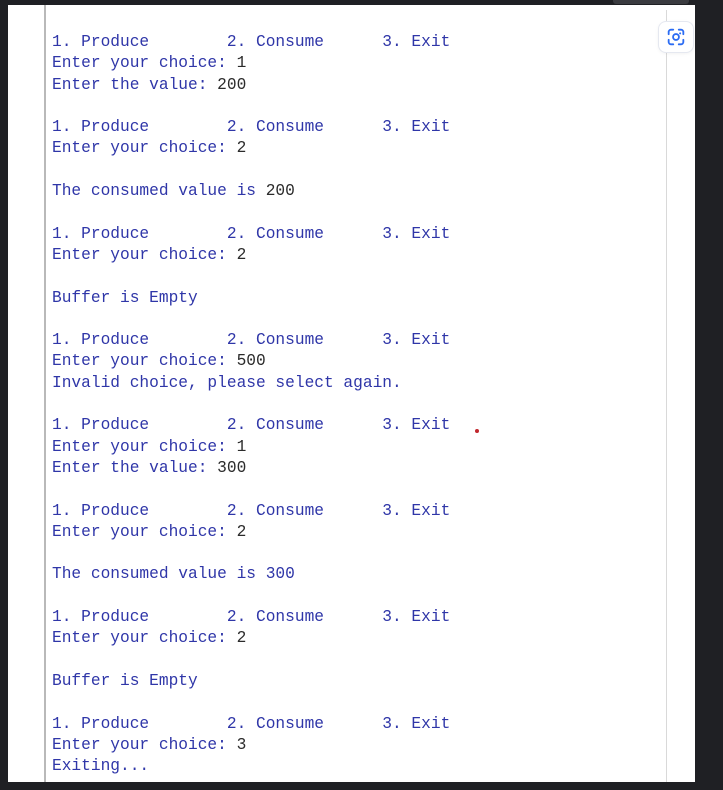 The height and width of the screenshot is (790, 723). Describe the element at coordinates (361, 786) in the screenshot. I see `bottom-dark-band` at that location.